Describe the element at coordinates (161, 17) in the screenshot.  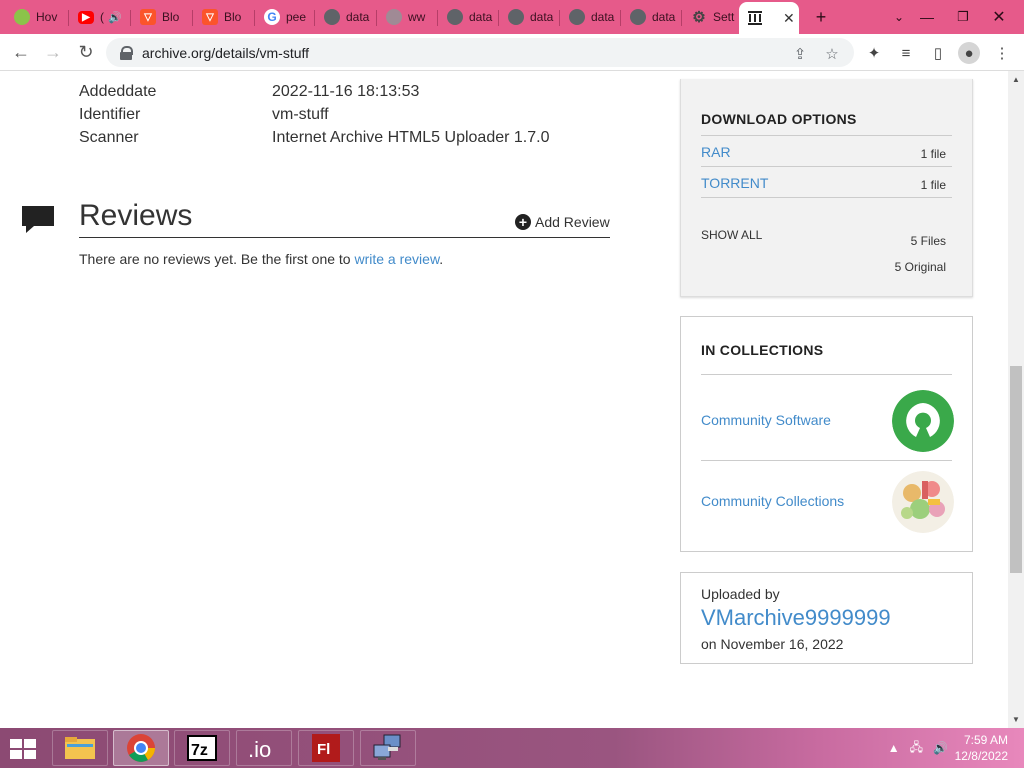
I see `tab-2: ▽ Blo` at that location.